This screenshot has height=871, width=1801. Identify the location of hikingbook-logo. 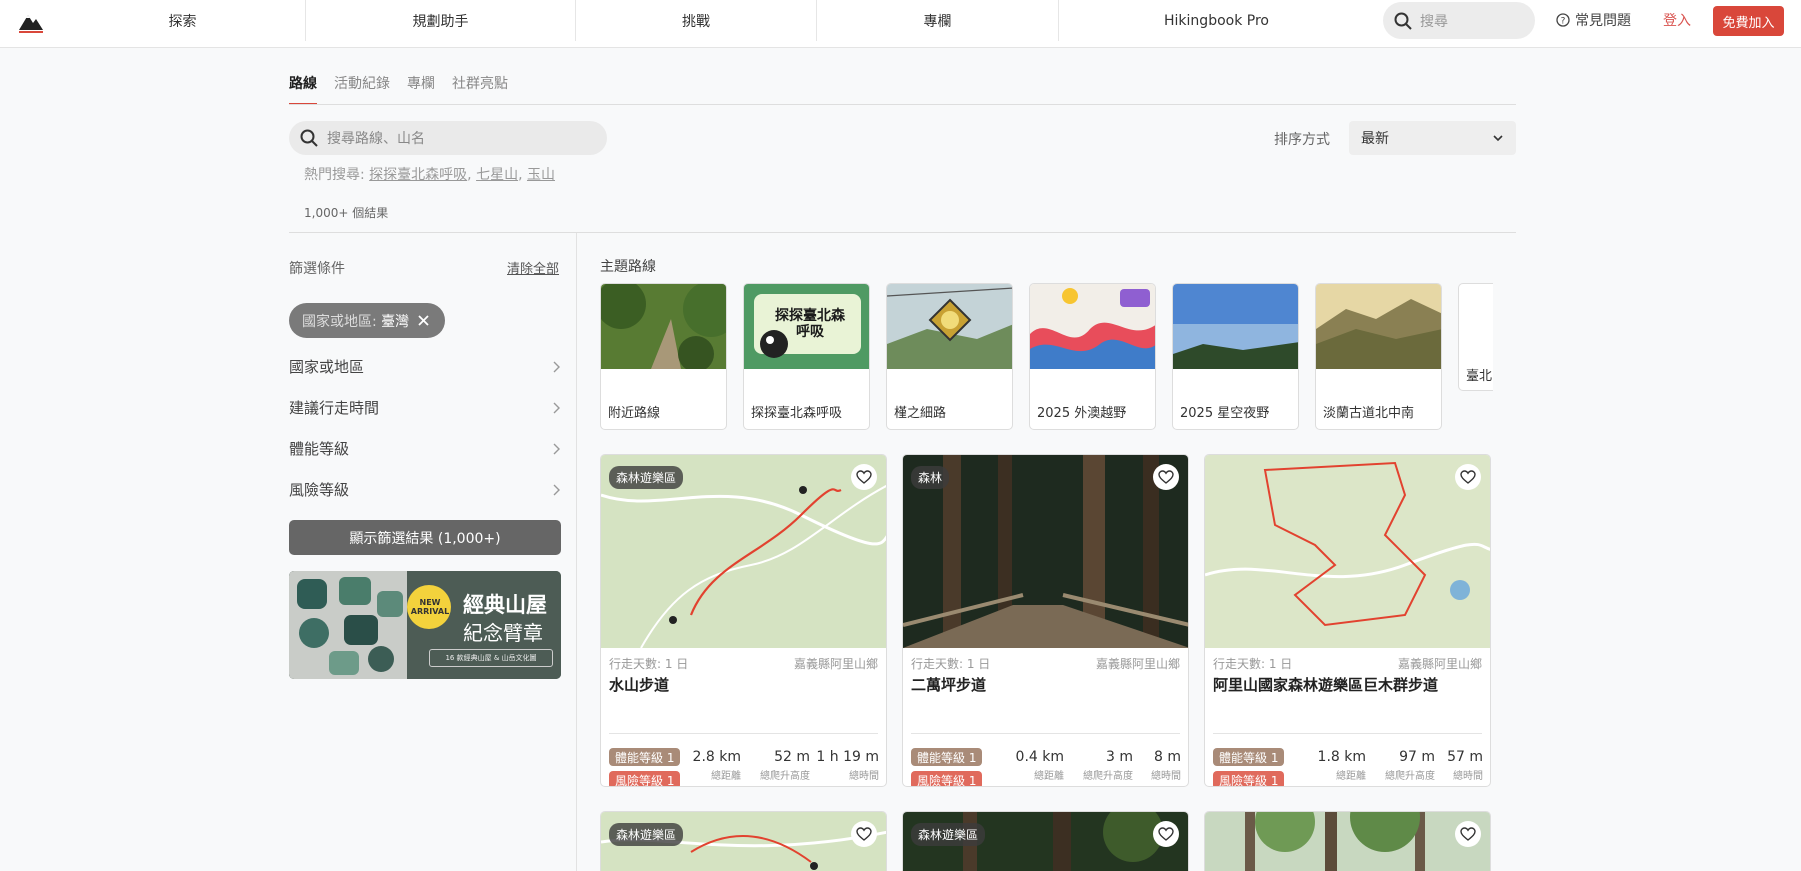
(31, 22).